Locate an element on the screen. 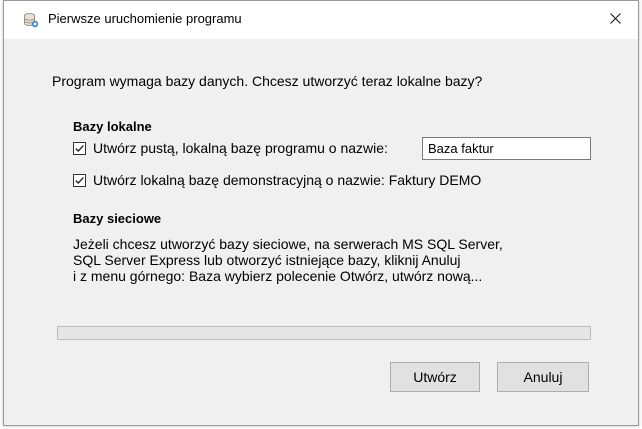  database-name-field is located at coordinates (506, 148).